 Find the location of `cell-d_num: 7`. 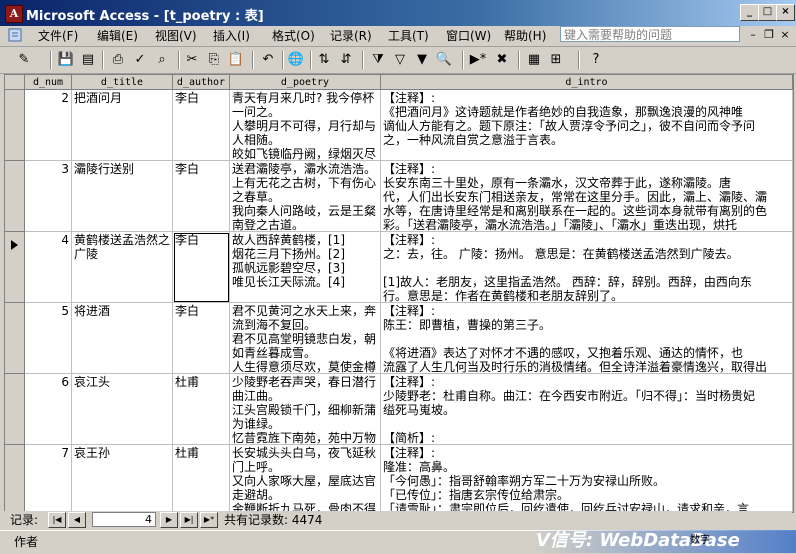

cell-d_num: 7 is located at coordinates (48, 478).